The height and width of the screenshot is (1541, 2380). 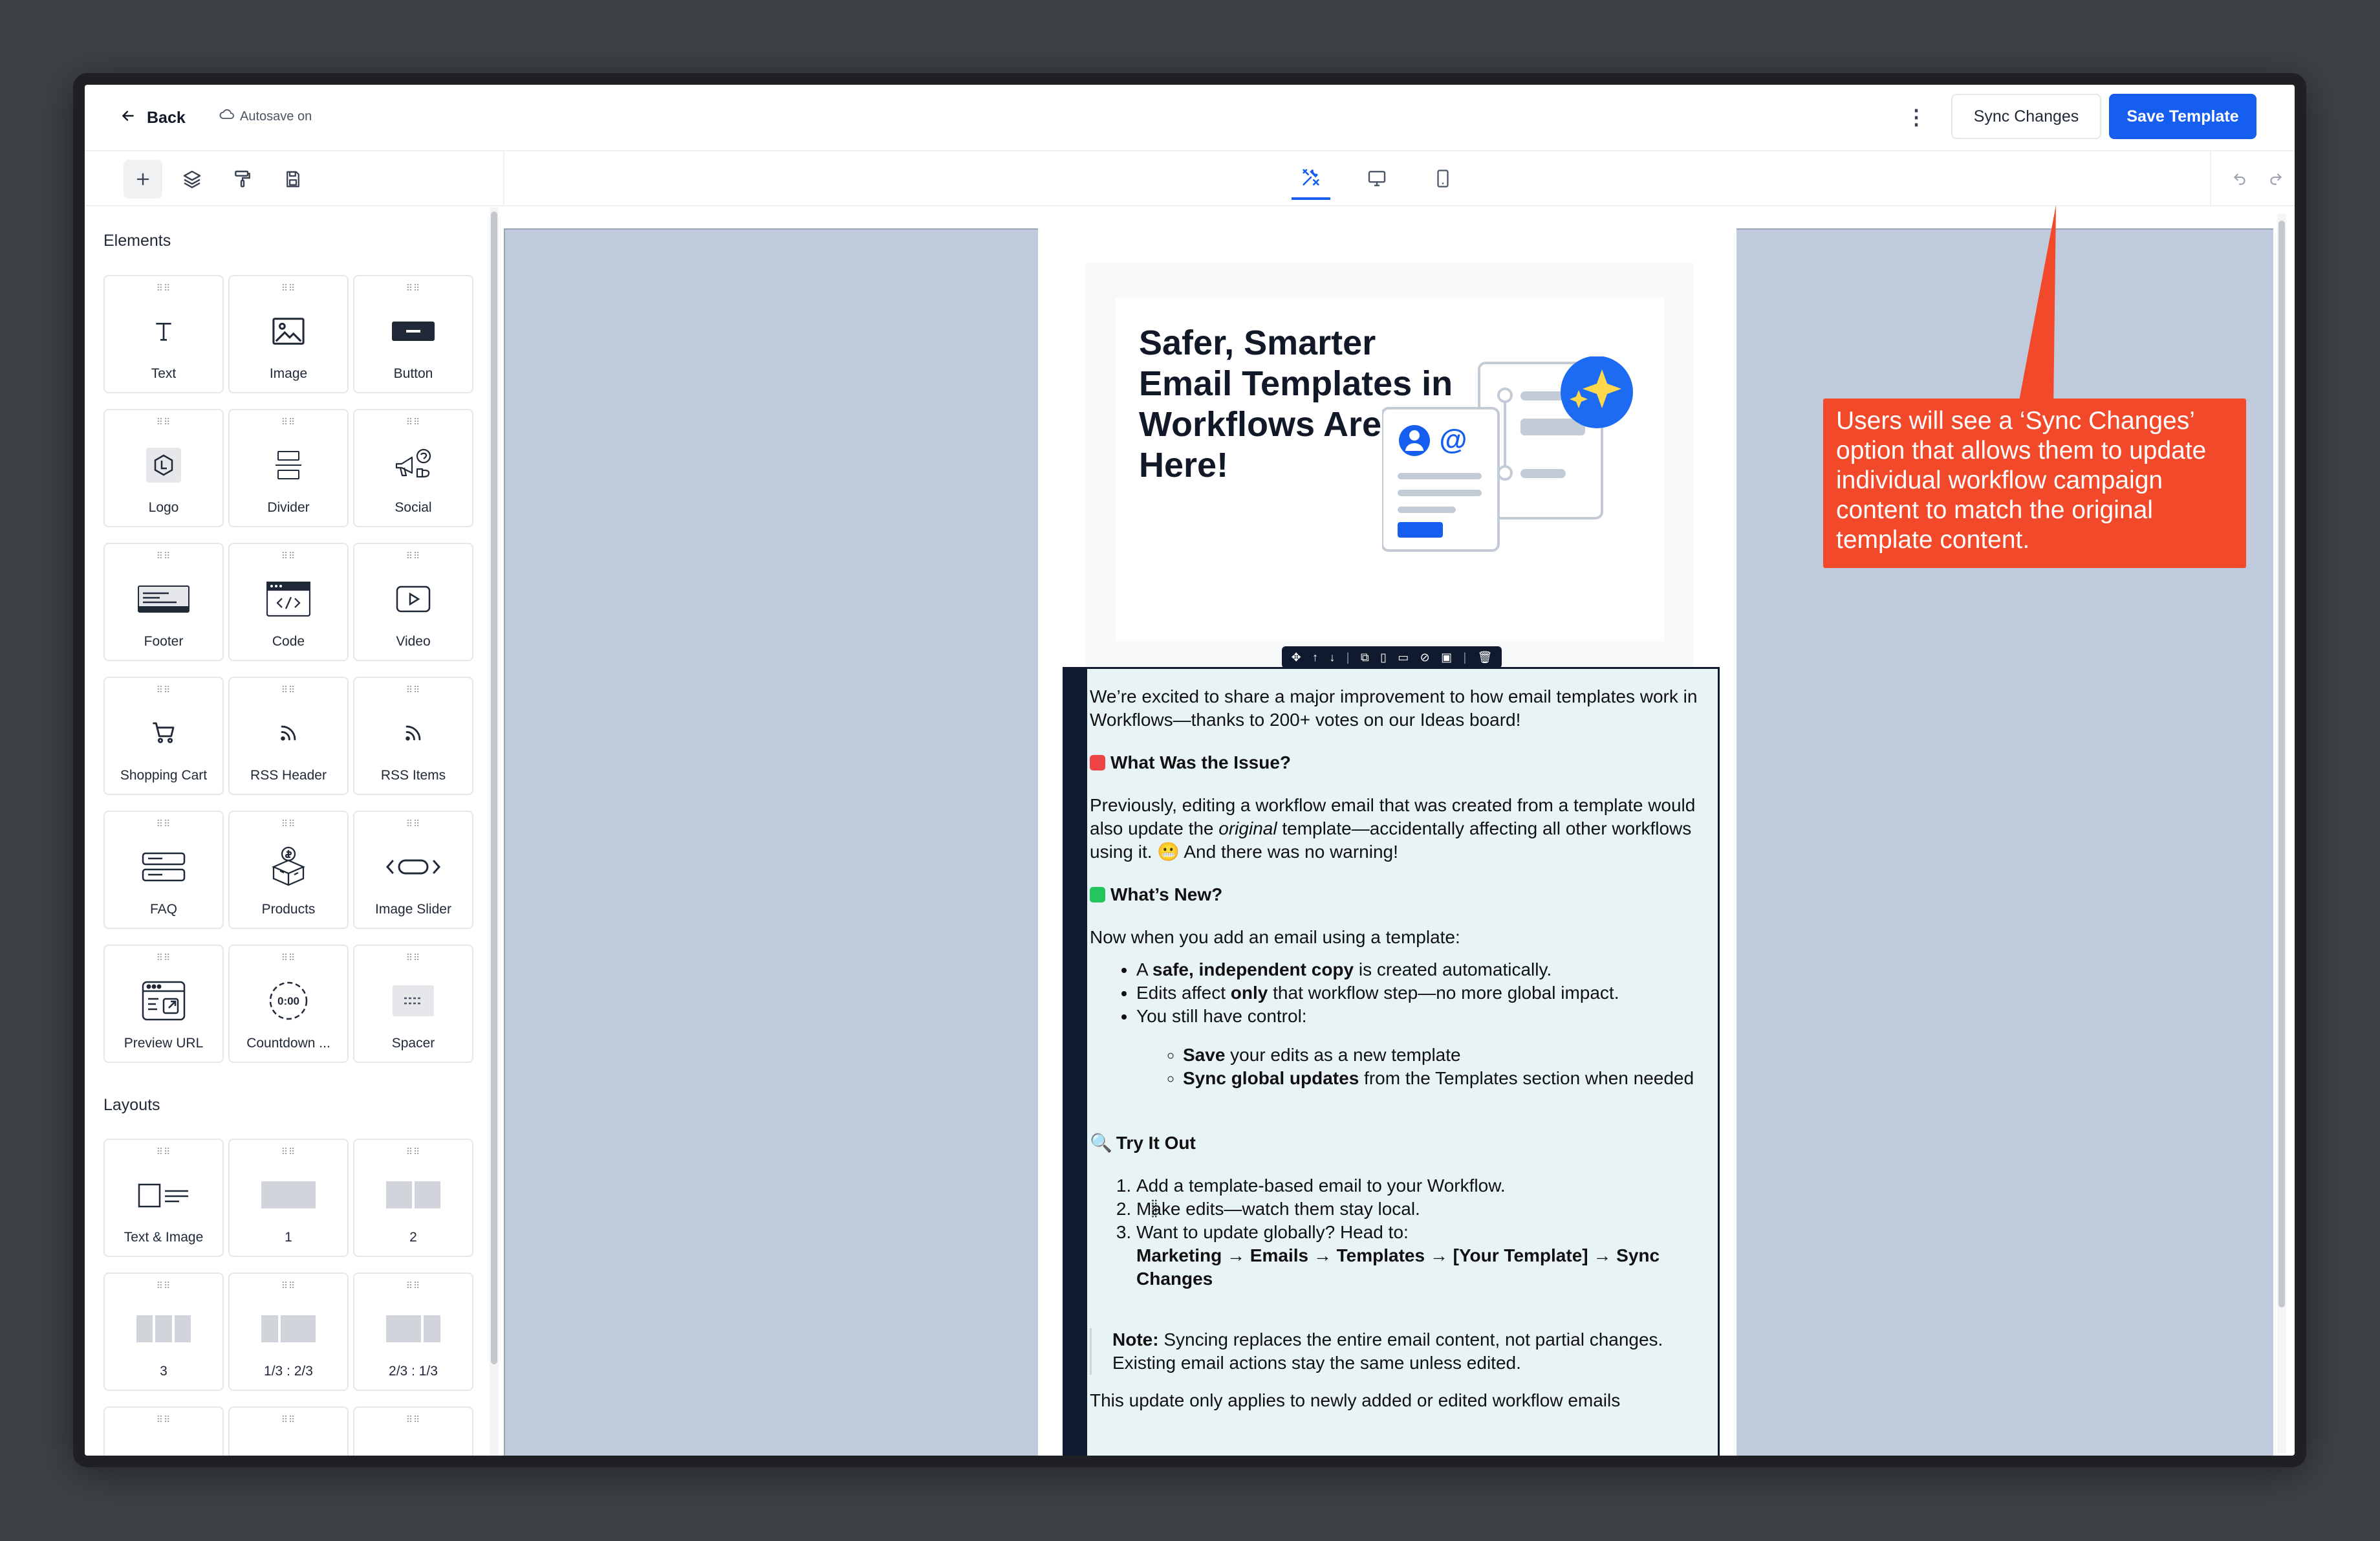 I want to click on text-icon, so click(x=163, y=331).